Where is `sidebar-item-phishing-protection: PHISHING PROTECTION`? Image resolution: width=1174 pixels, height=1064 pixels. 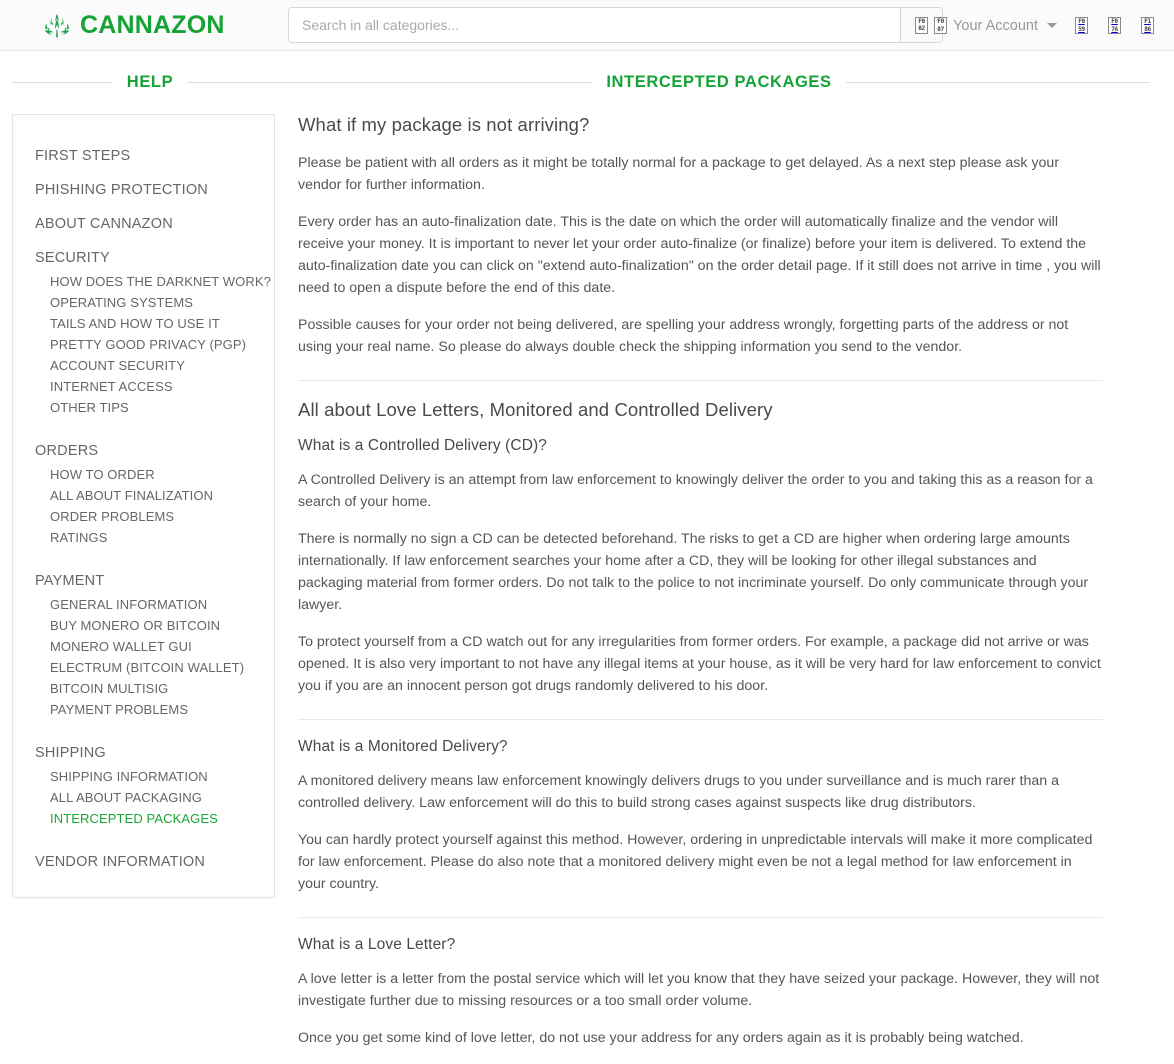
sidebar-item-phishing-protection: PHISHING PROTECTION is located at coordinates (143, 190).